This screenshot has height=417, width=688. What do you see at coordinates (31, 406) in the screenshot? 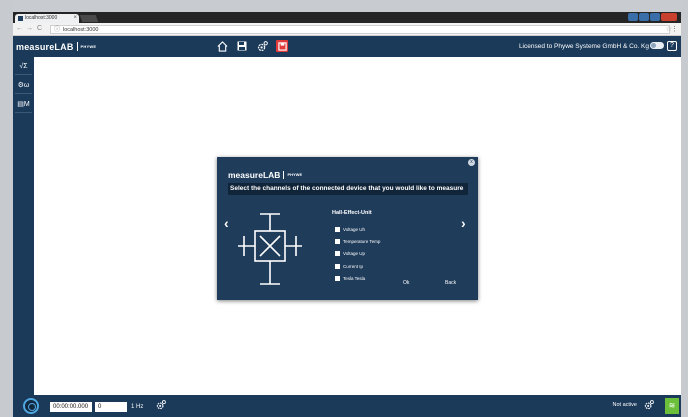
I see `record-button` at bounding box center [31, 406].